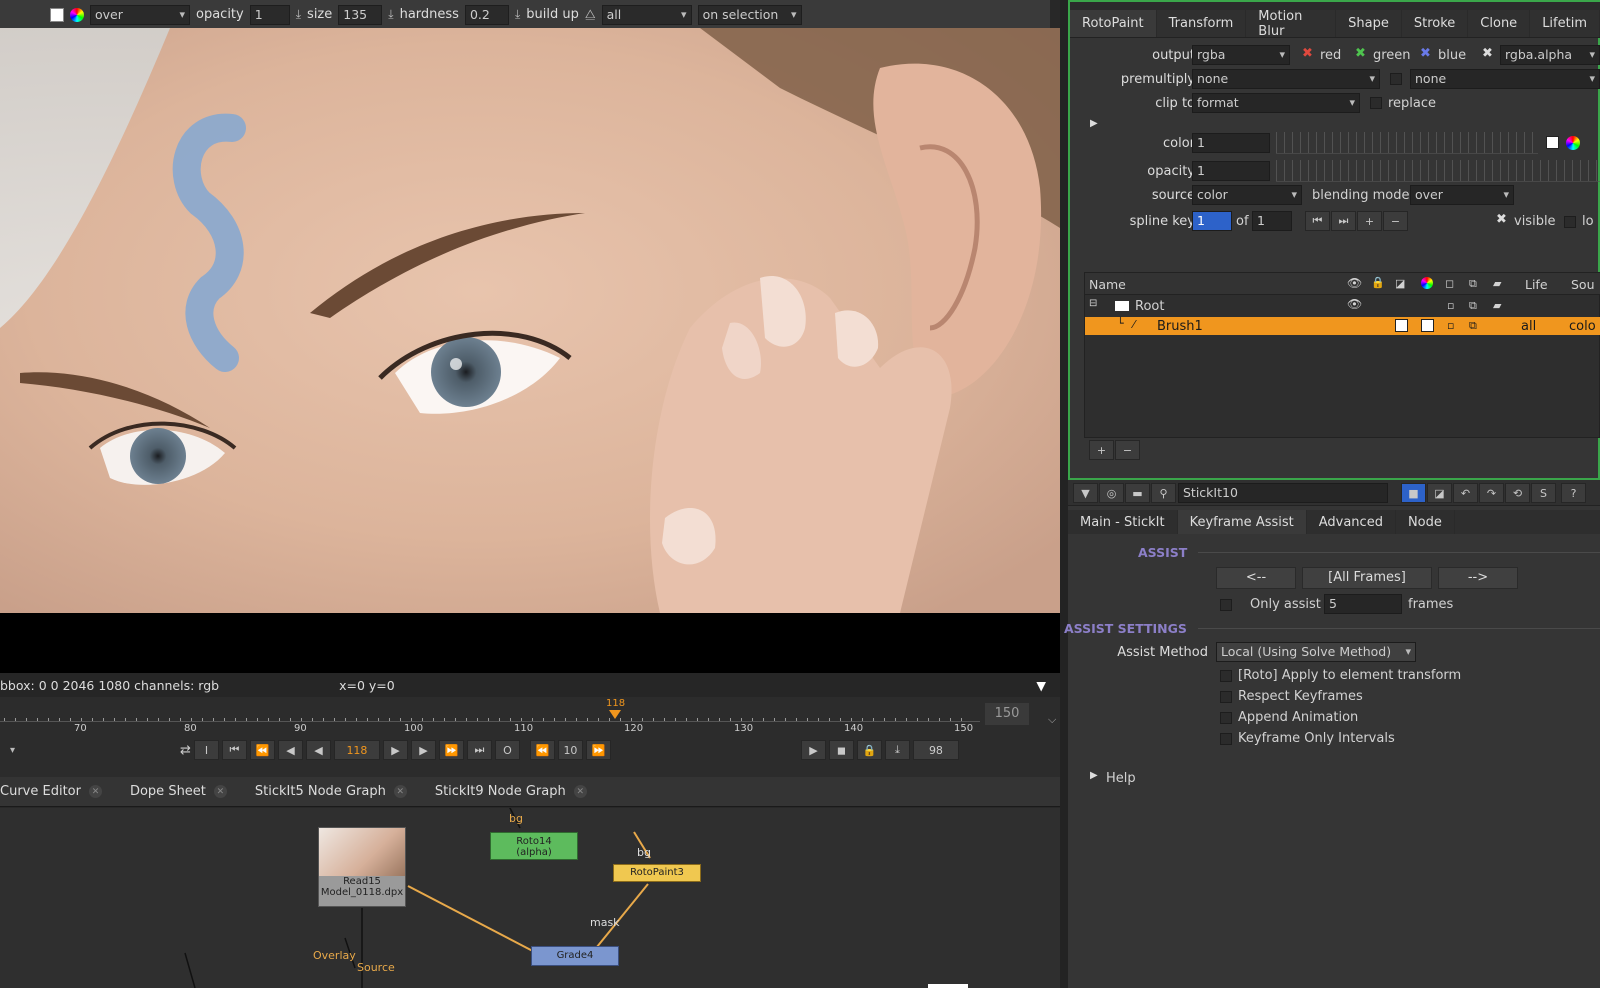 The width and height of the screenshot is (1600, 988). Describe the element at coordinates (1286, 79) in the screenshot. I see `premultiply-dropdown: none` at that location.